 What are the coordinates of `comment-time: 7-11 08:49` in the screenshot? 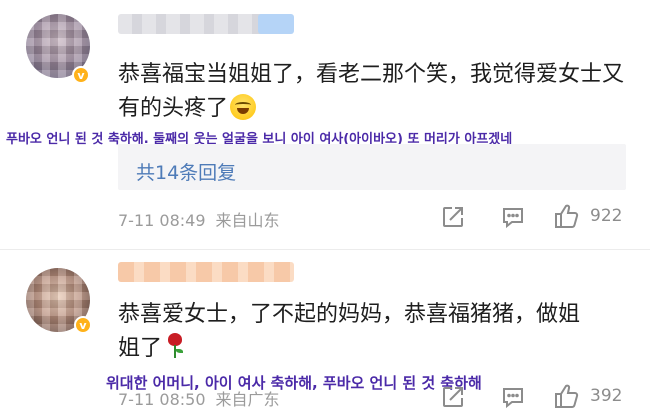 It's located at (162, 220).